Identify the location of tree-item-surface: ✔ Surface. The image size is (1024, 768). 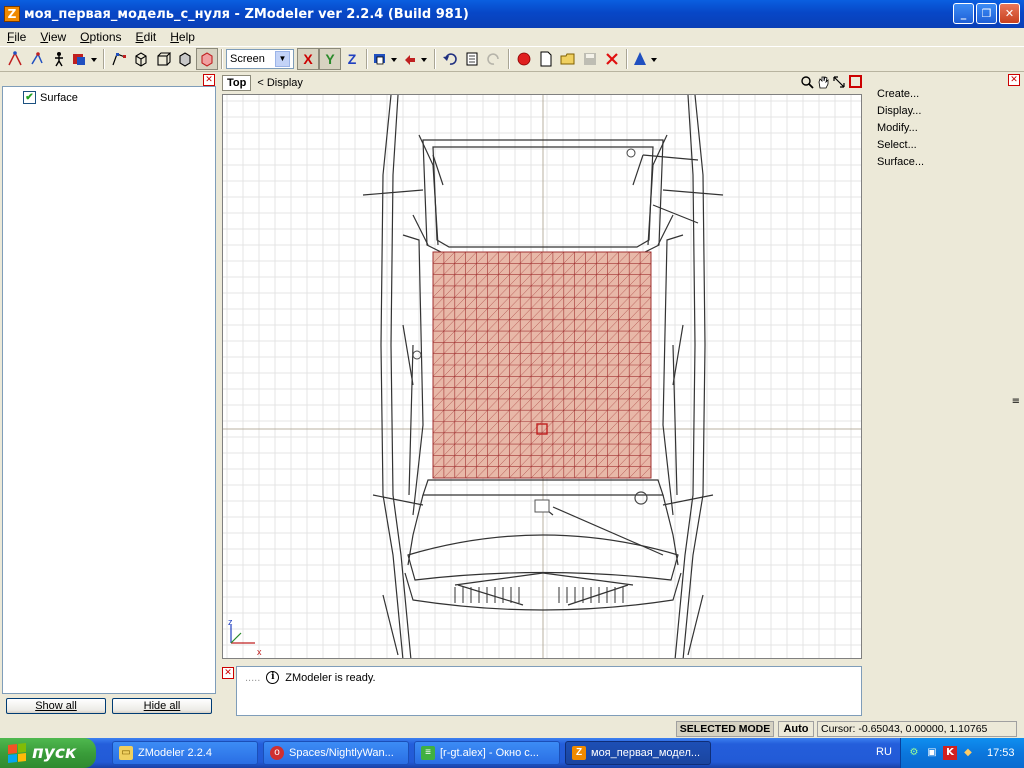
(50, 97).